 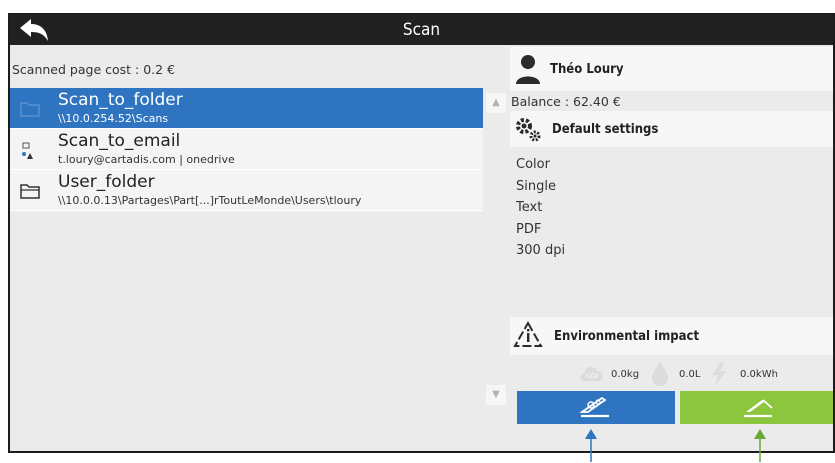 I want to click on setting-resolution: 300 dpi, so click(x=541, y=250).